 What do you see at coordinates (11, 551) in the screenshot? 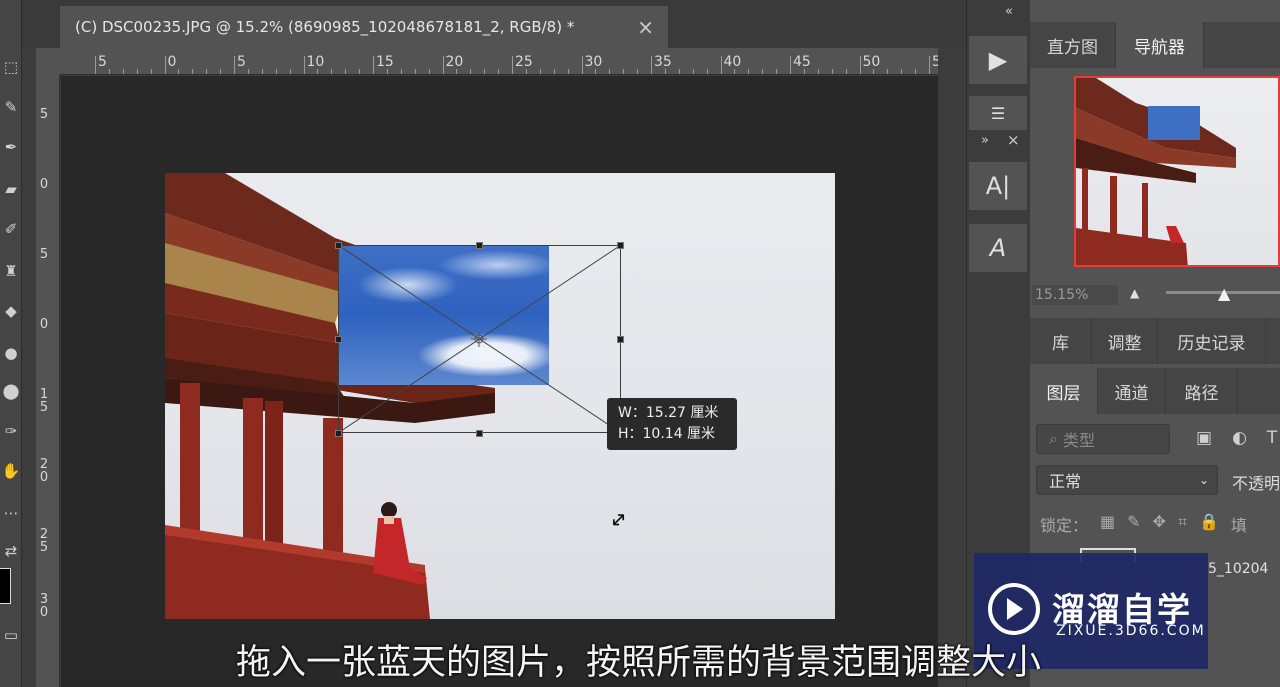
I see `swap-colors-icon: ⇄` at bounding box center [11, 551].